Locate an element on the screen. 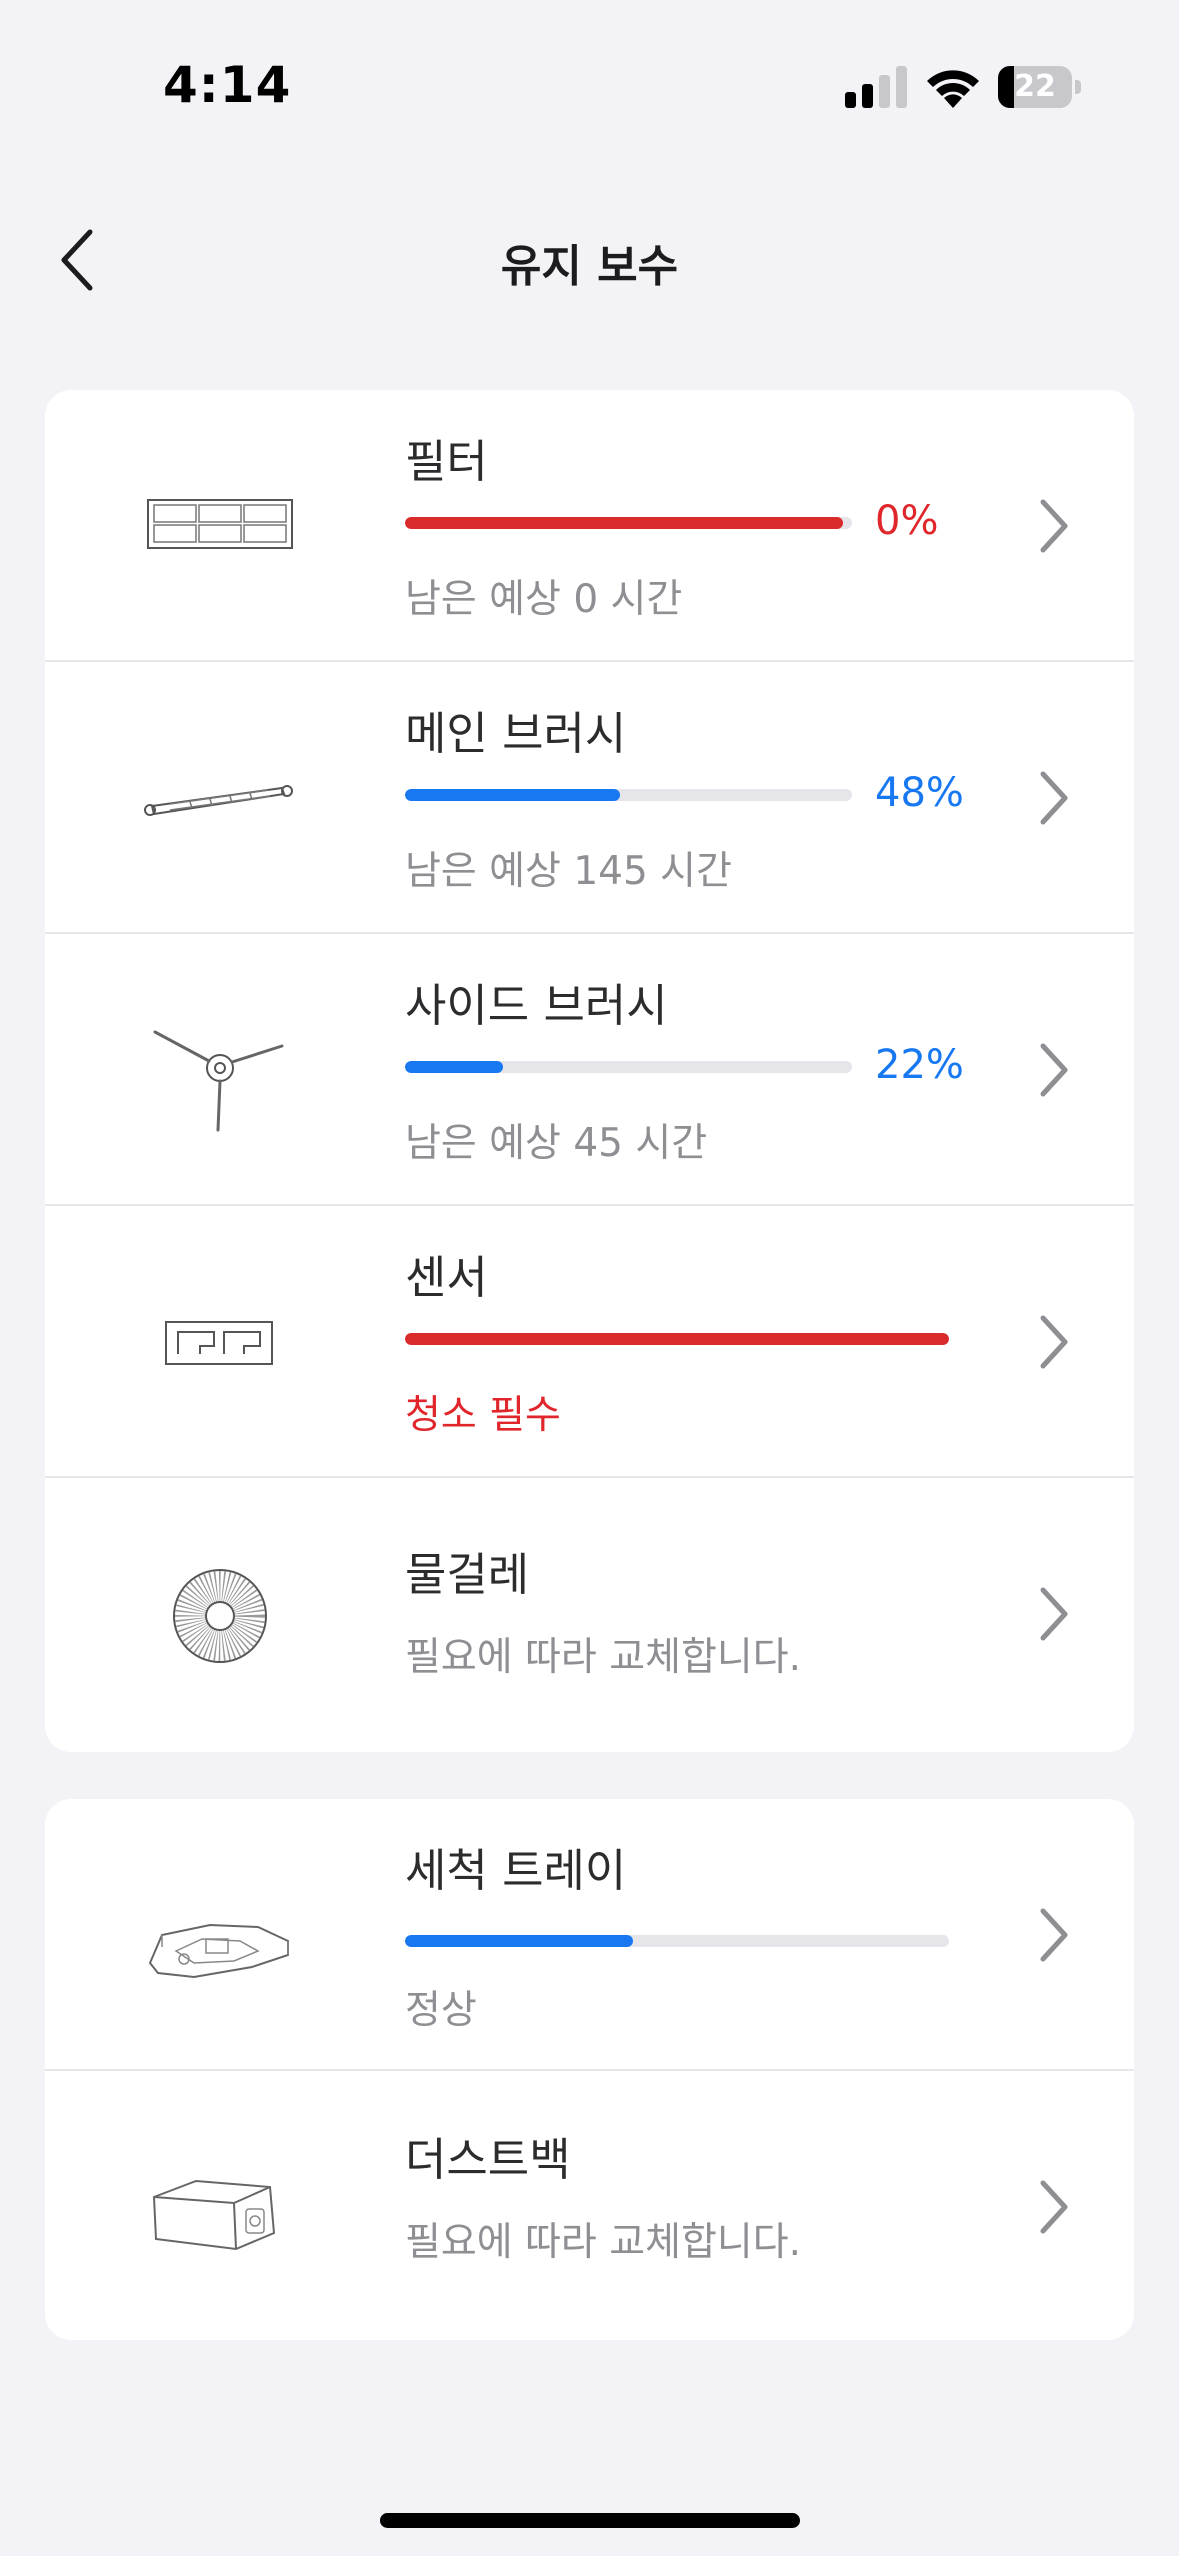  page-title: 유지 보수 is located at coordinates (589, 266).